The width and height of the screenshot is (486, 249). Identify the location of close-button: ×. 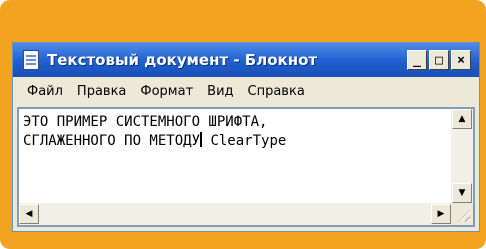
(461, 60).